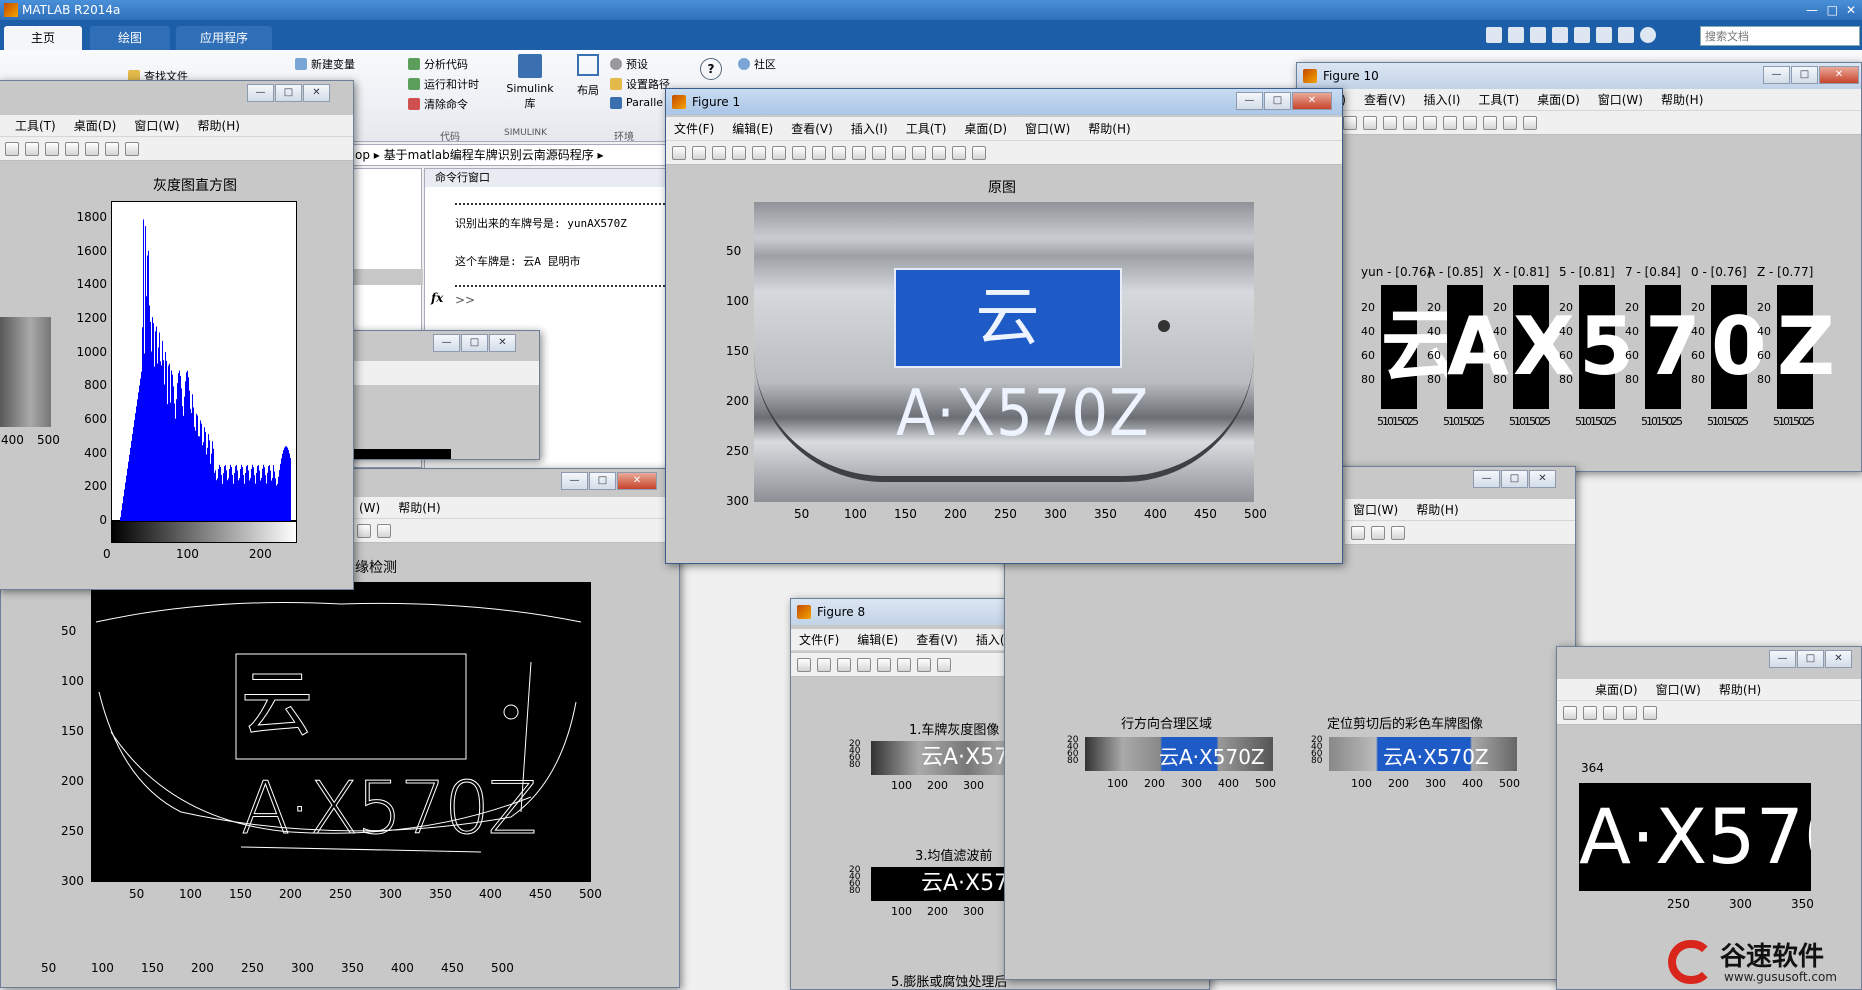  Describe the element at coordinates (859, 152) in the screenshot. I see `data-cursor-icon` at that location.